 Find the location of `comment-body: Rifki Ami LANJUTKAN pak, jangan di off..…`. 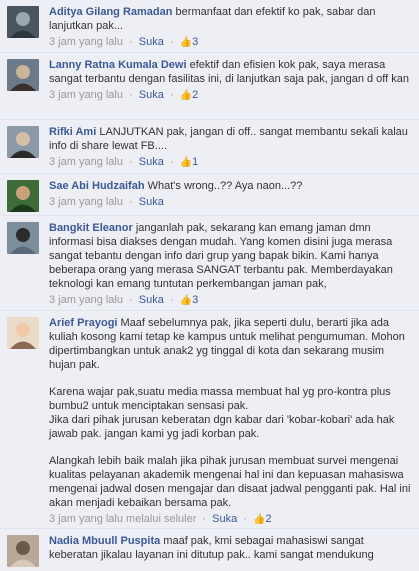

comment-body: Rifki Ami LANJUTKAN pak, jangan di off..… is located at coordinates (230, 147).